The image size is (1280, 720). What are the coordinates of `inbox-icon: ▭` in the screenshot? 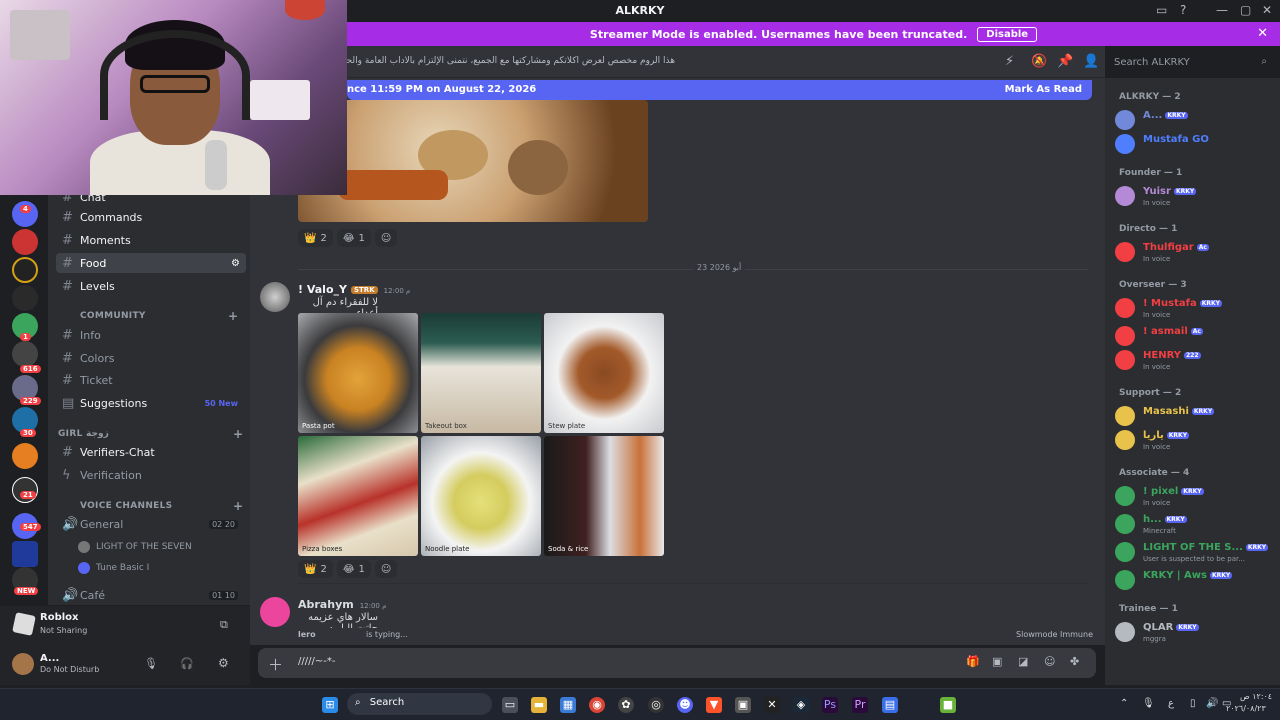 It's located at (1161, 10).